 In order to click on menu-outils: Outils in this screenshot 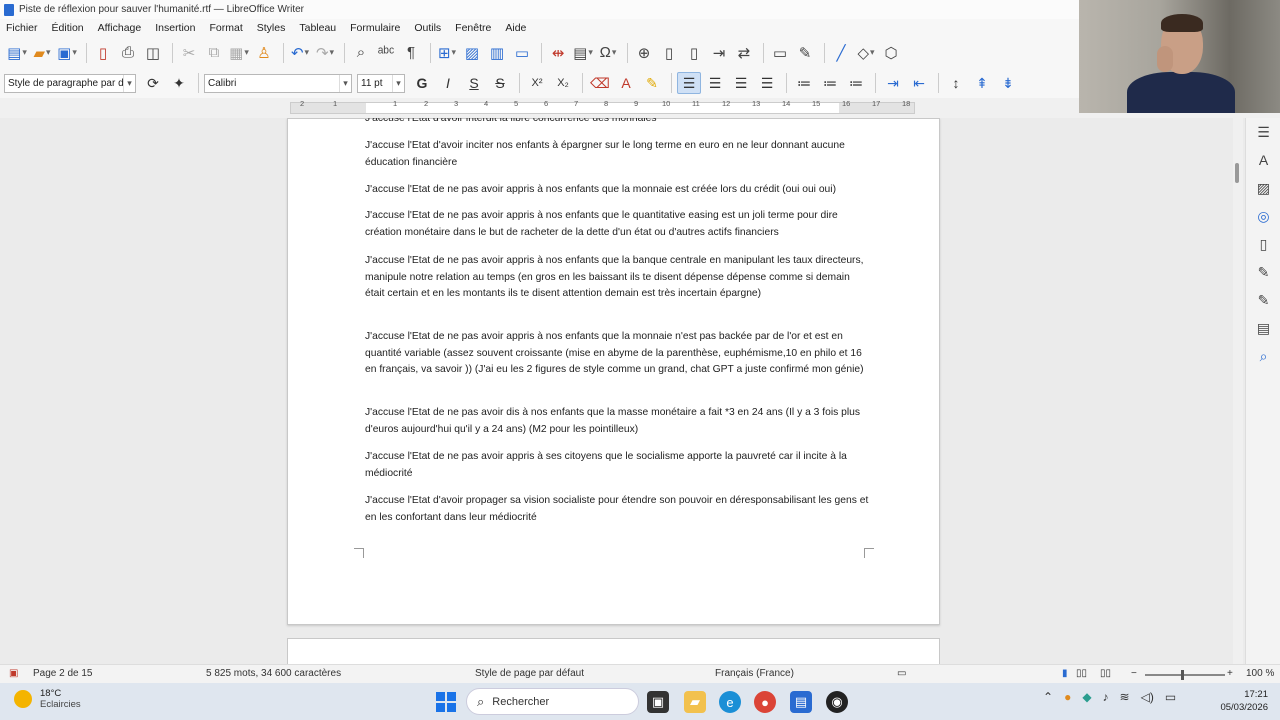, I will do `click(427, 28)`.